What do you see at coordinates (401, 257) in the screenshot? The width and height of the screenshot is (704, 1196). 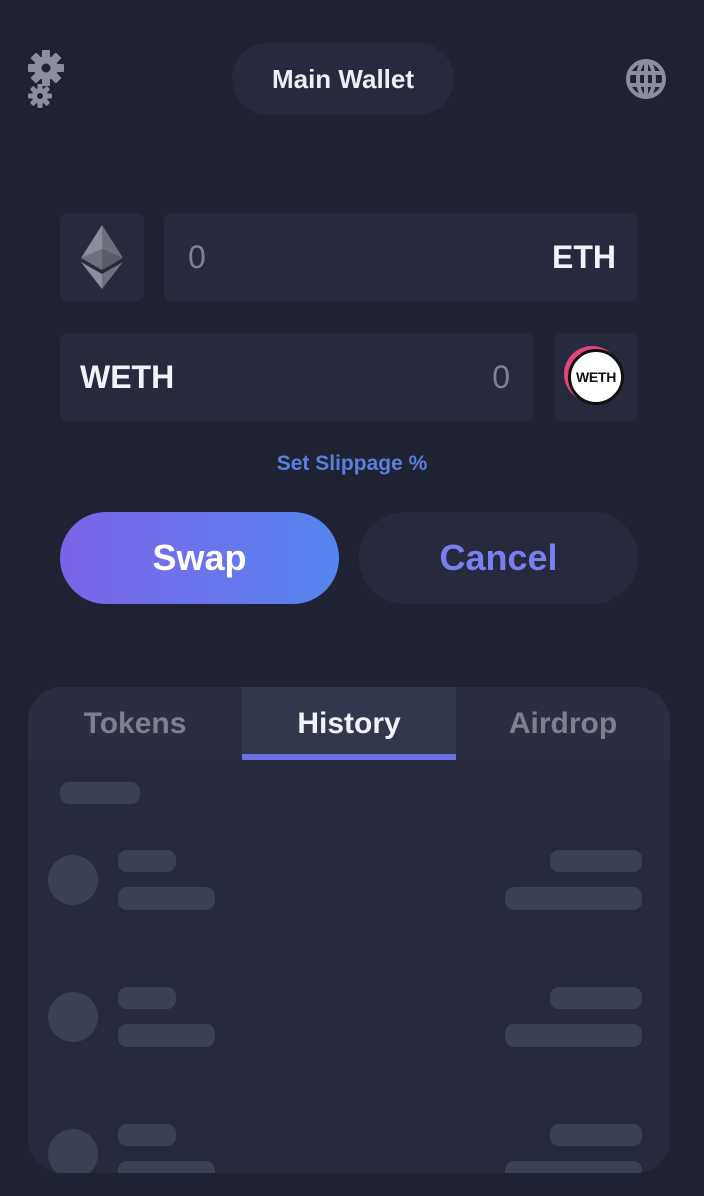 I see `from-amount-field: 0 ETH` at bounding box center [401, 257].